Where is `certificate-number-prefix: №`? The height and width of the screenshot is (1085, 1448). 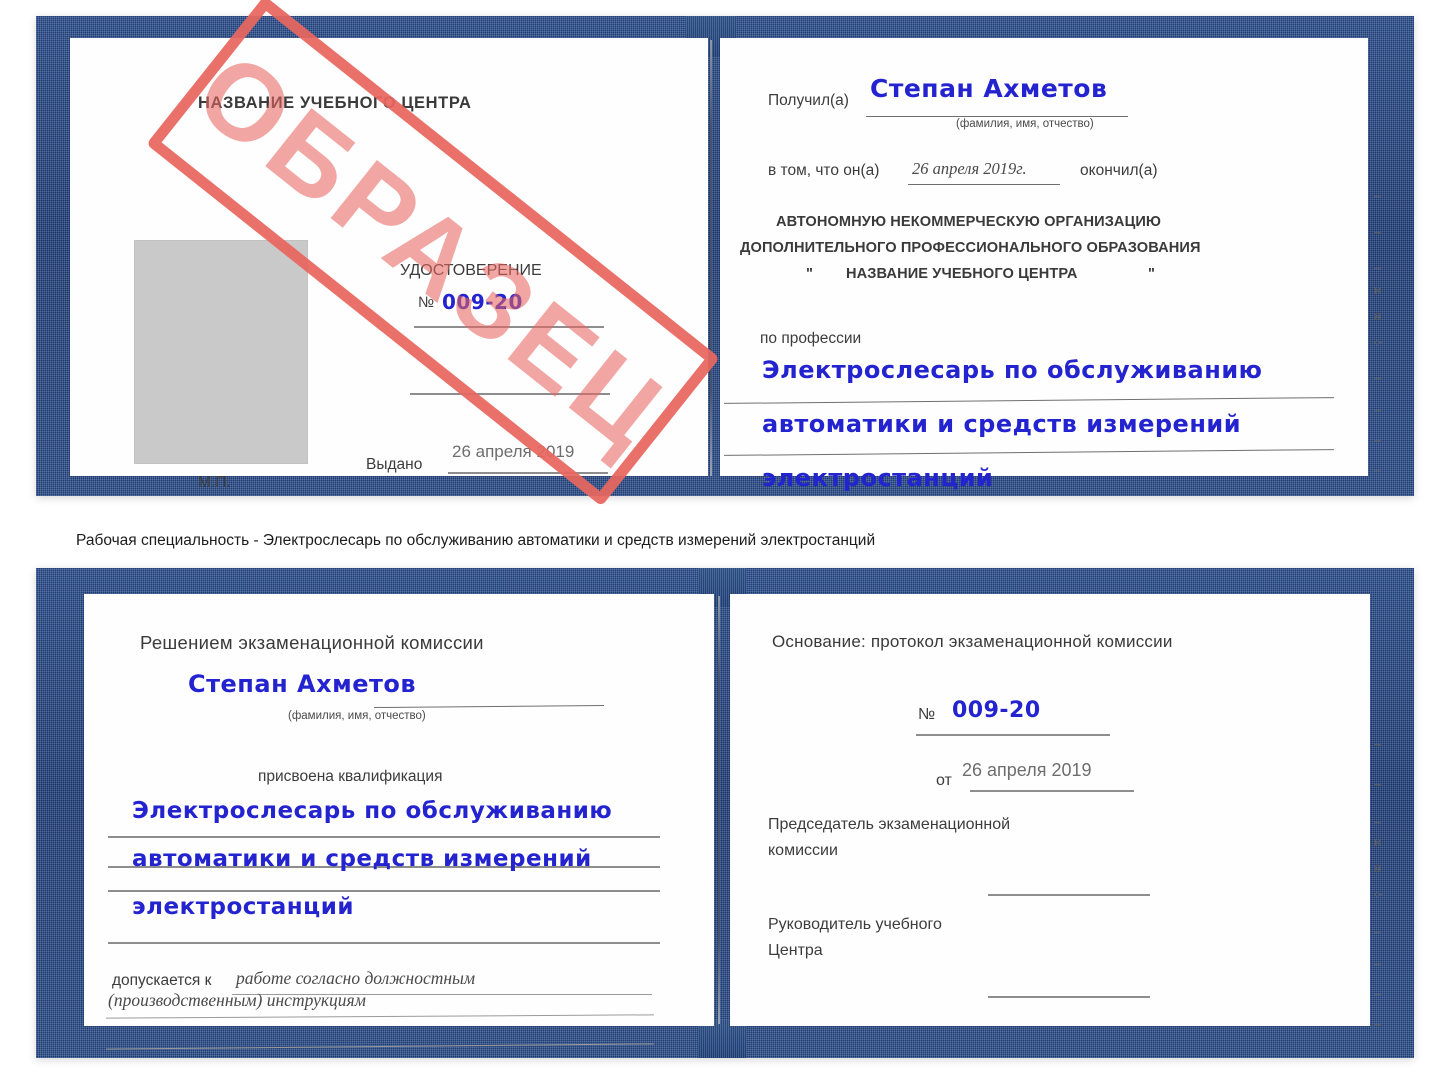 certificate-number-prefix: № is located at coordinates (426, 302).